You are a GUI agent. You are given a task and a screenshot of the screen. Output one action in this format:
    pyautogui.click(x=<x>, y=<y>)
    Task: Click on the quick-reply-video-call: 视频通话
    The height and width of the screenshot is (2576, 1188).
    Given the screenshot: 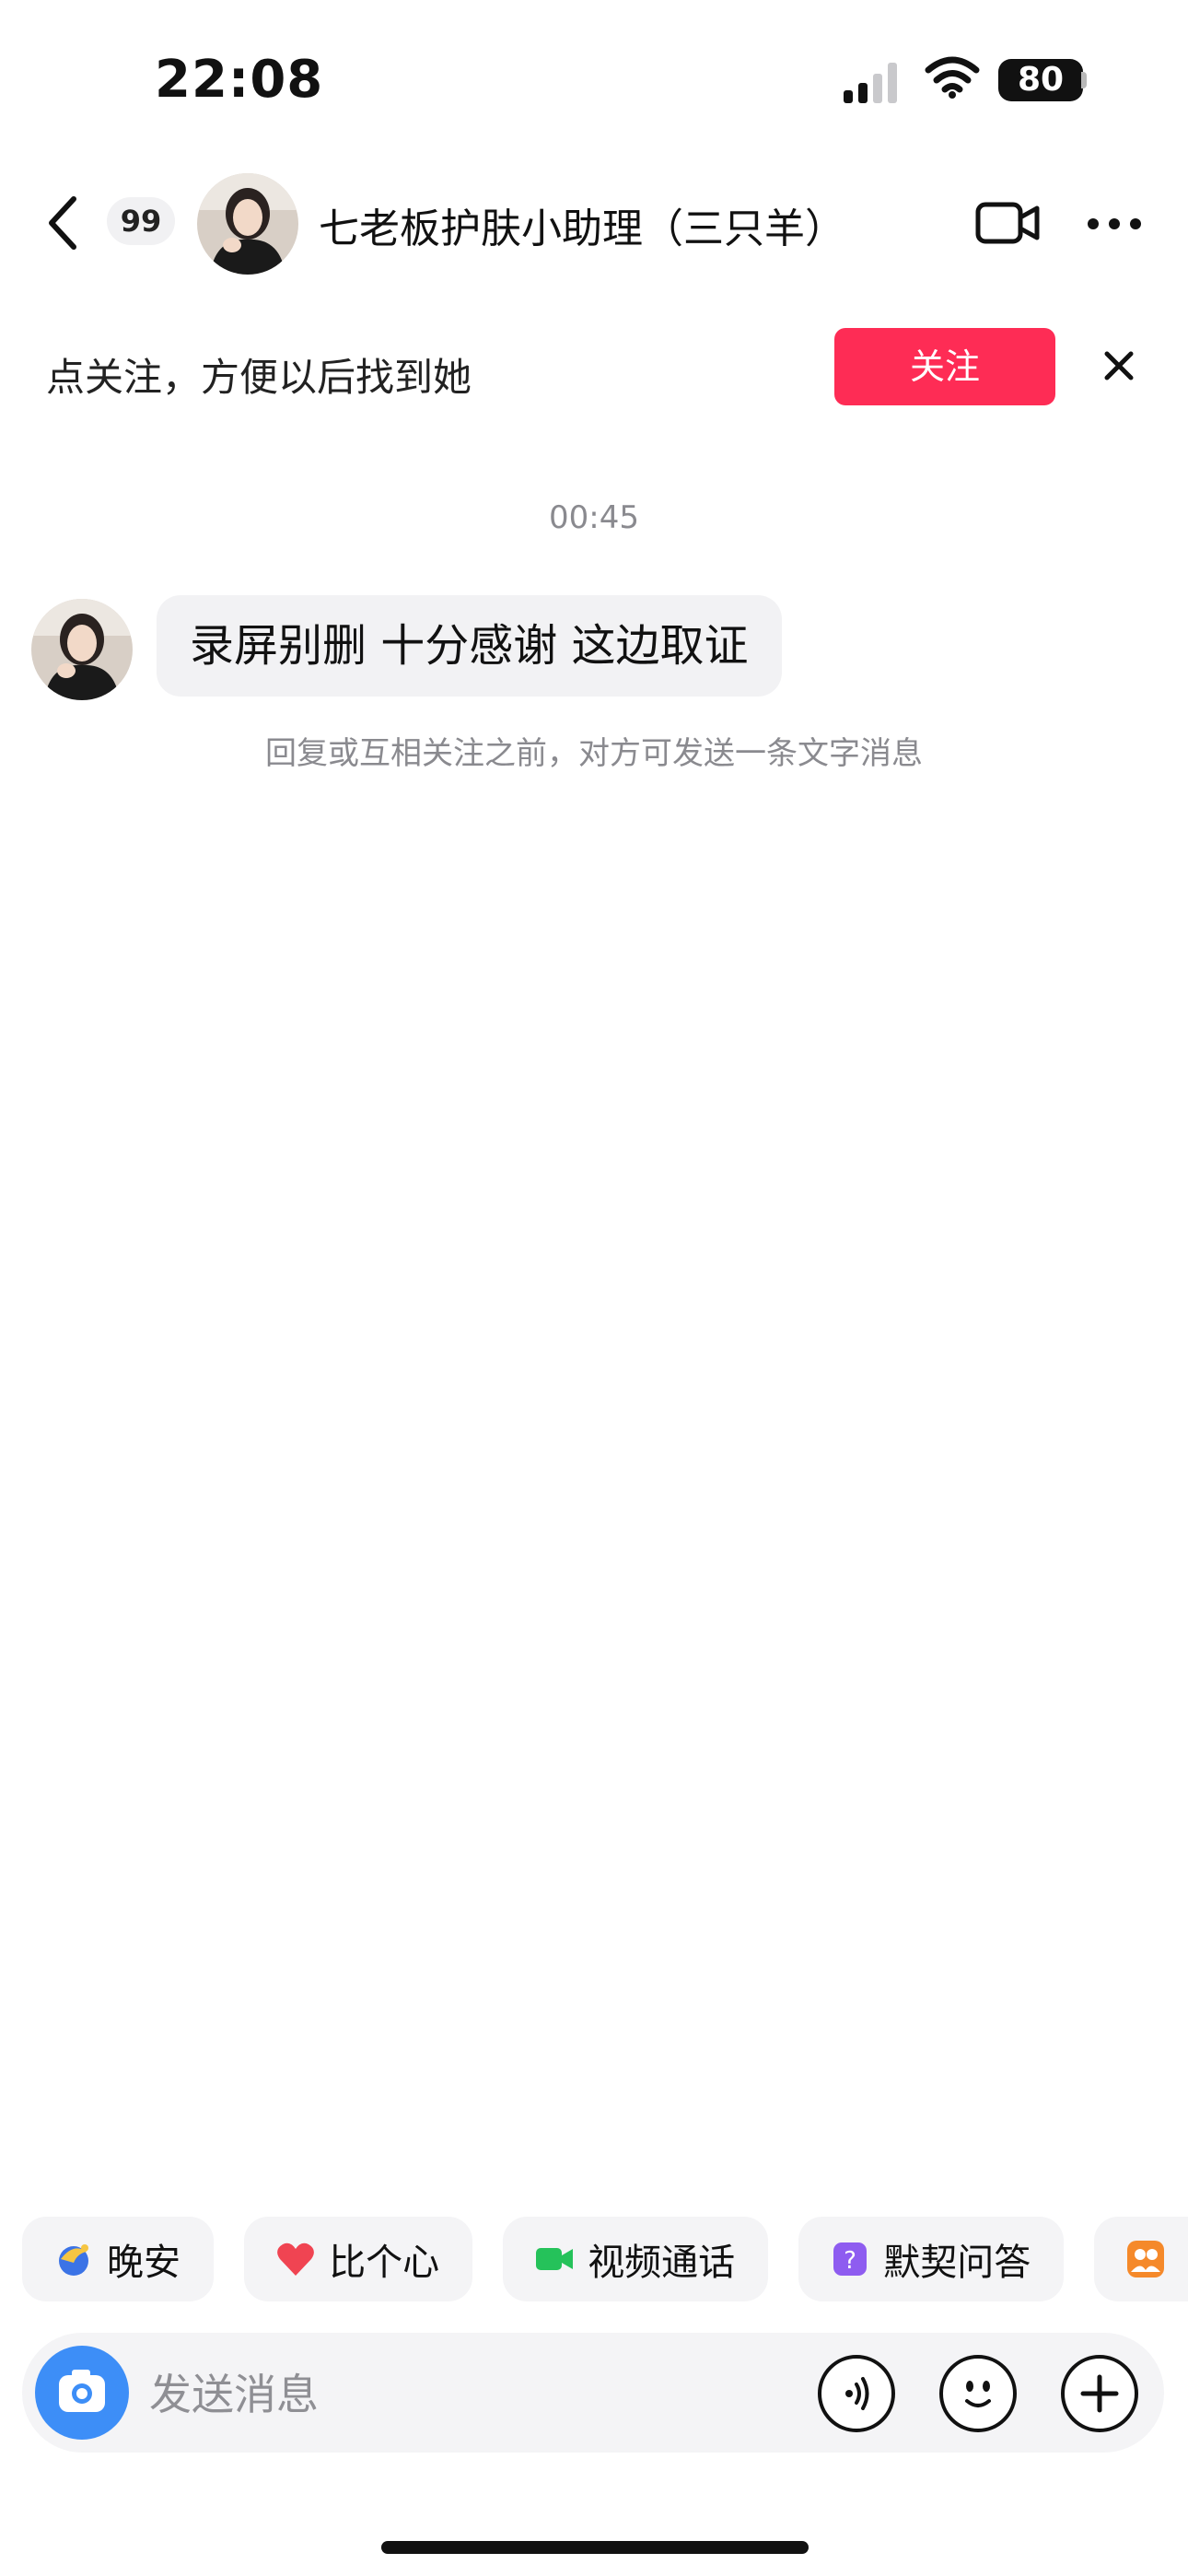 What is the action you would take?
    pyautogui.click(x=636, y=2259)
    